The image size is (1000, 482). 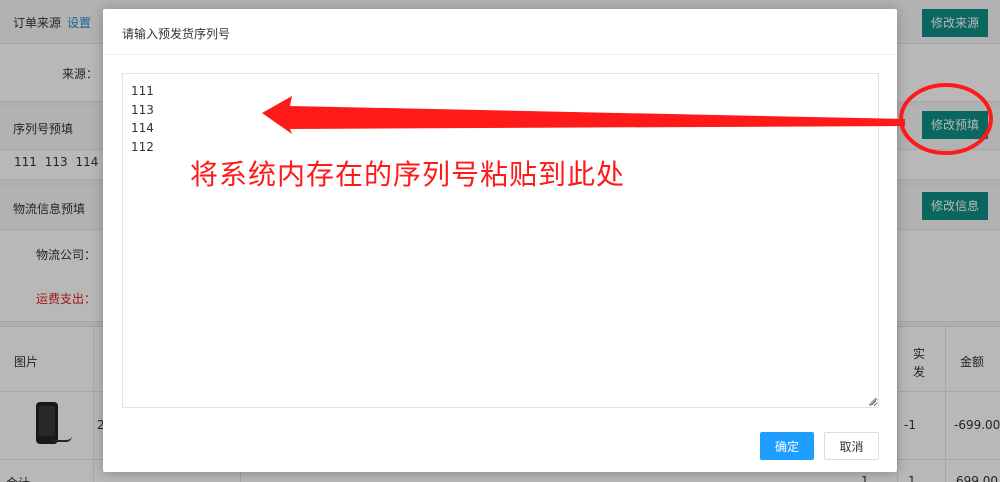 What do you see at coordinates (787, 446) in the screenshot?
I see `confirm-button: 确定` at bounding box center [787, 446].